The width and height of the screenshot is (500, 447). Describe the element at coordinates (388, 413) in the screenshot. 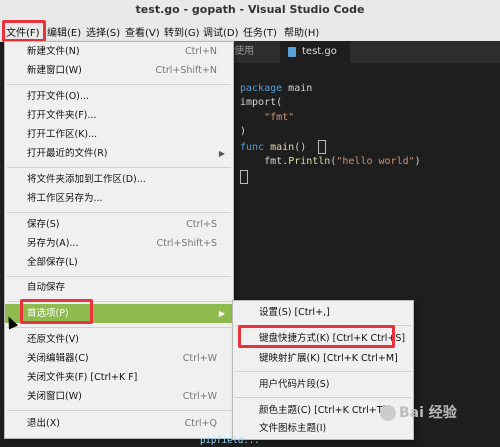

I see `paw-logo-icon` at that location.